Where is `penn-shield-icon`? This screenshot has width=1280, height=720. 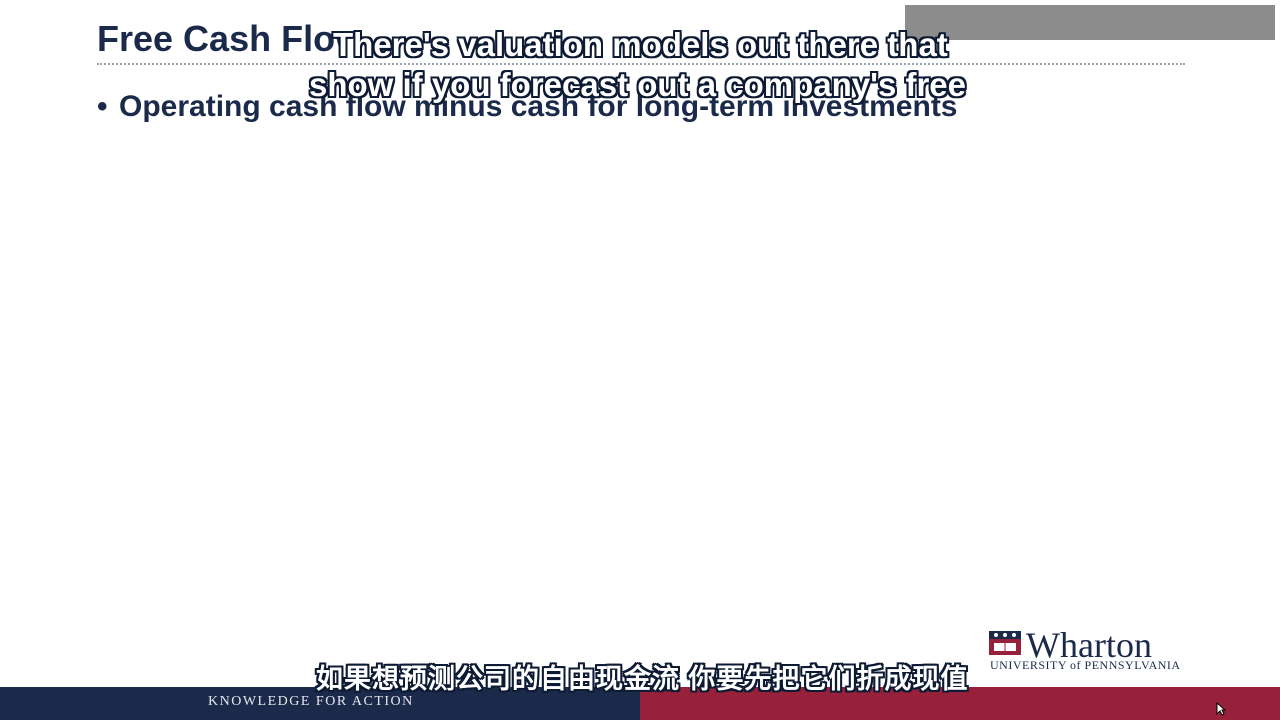 penn-shield-icon is located at coordinates (1005, 643).